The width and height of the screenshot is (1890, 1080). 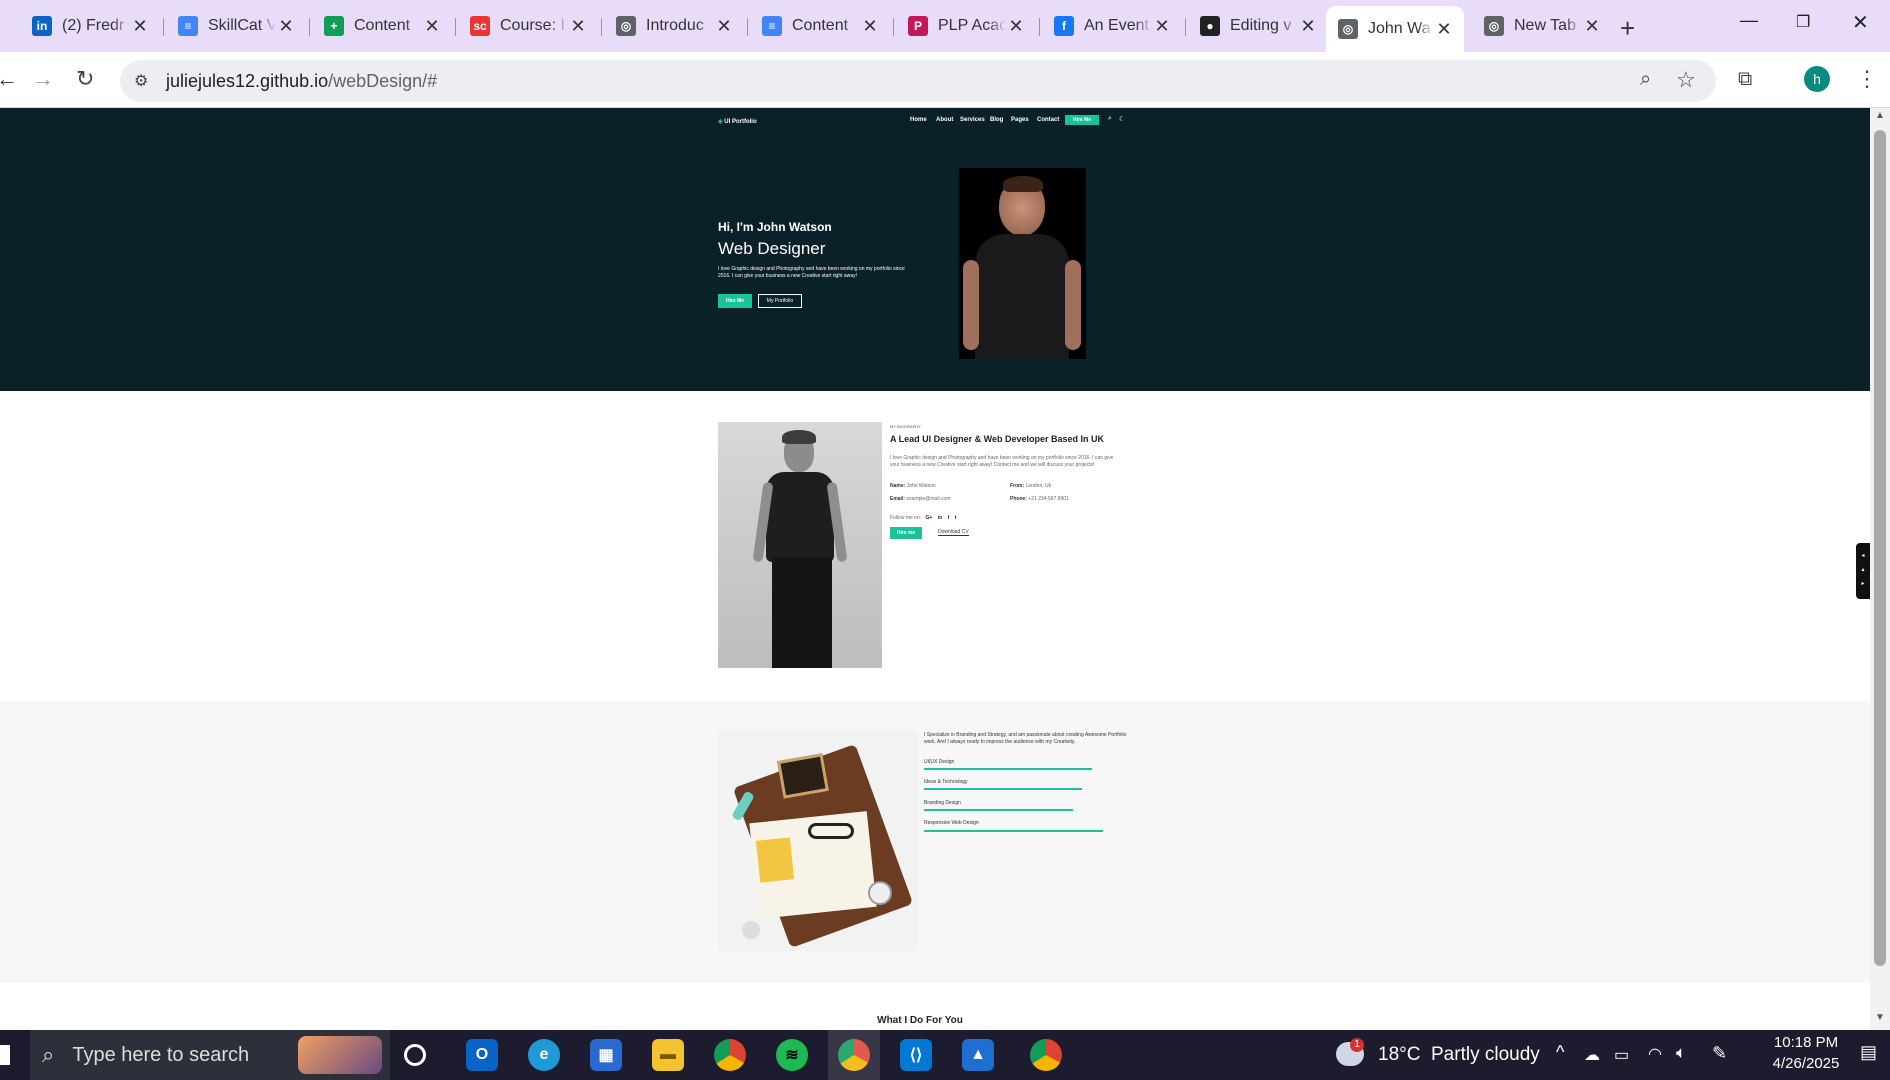 What do you see at coordinates (918, 120) in the screenshot?
I see `nav-home: Home` at bounding box center [918, 120].